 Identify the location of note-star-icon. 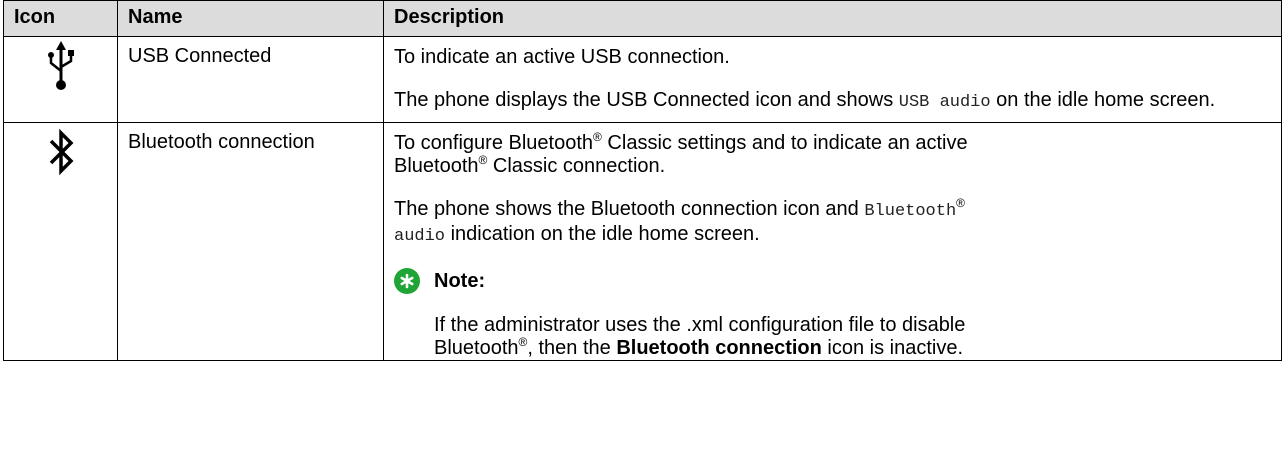
(407, 281).